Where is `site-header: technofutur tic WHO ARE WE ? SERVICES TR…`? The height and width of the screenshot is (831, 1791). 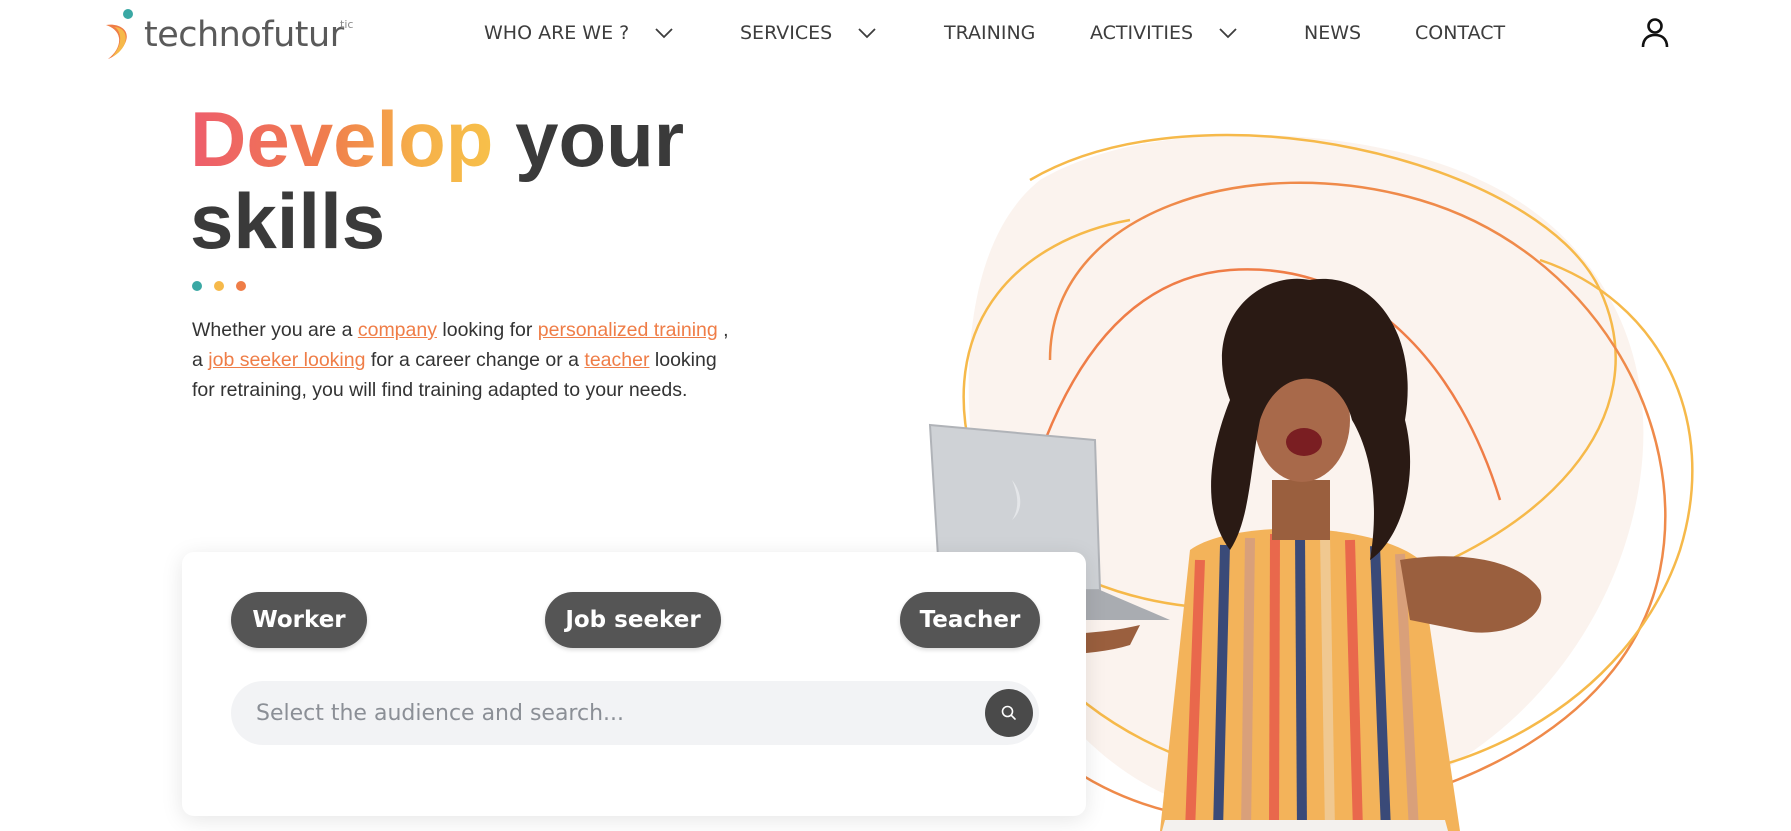
site-header: technofutur tic WHO ARE WE ? SERVICES TR… is located at coordinates (895, 35).